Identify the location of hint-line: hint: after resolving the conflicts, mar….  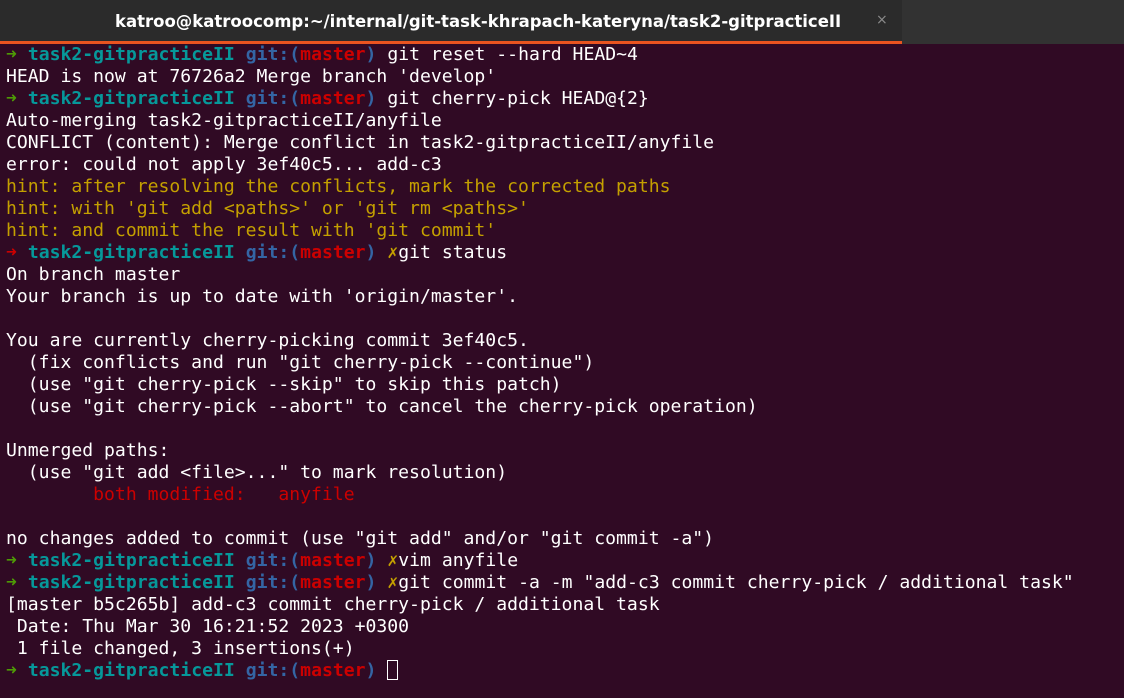
(338, 186).